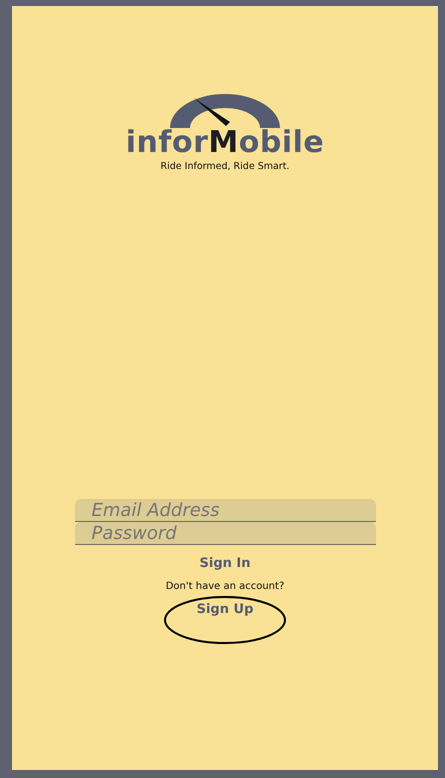 This screenshot has height=778, width=445. Describe the element at coordinates (225, 586) in the screenshot. I see `account-prompt: Don't have an account?` at that location.